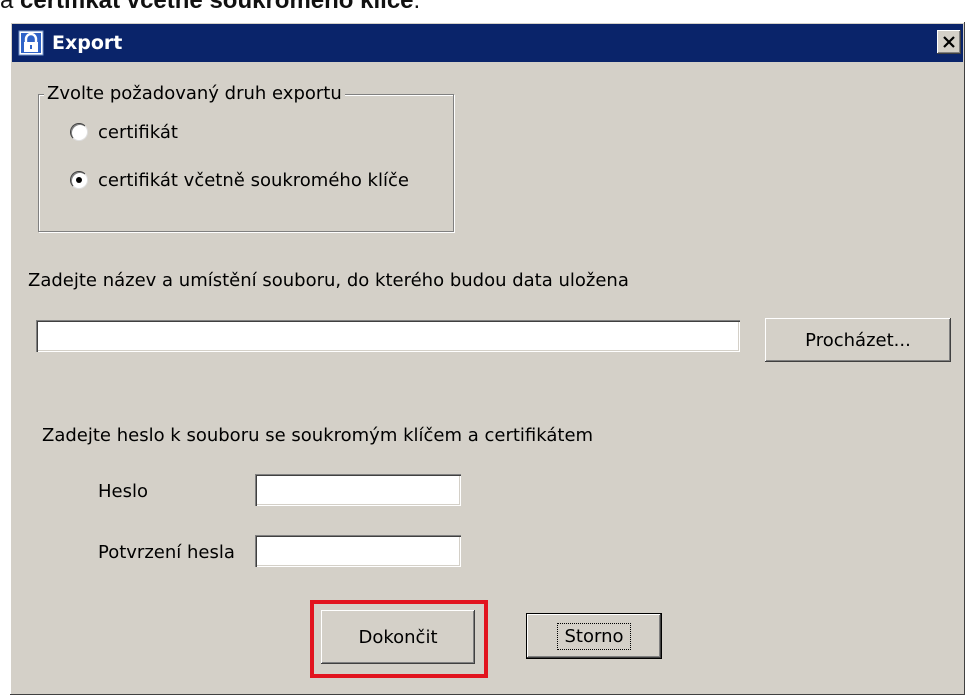 This screenshot has height=695, width=969. I want to click on password-label: Heslo, so click(123, 491).